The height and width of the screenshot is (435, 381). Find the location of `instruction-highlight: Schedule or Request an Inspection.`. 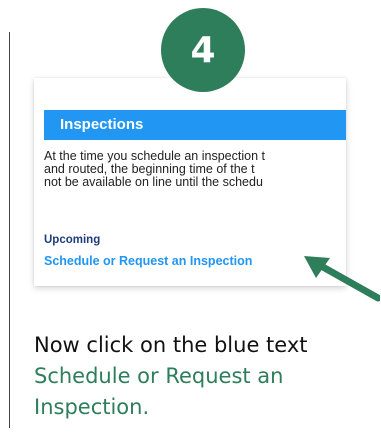

instruction-highlight: Schedule or Request an Inspection. is located at coordinates (159, 391).